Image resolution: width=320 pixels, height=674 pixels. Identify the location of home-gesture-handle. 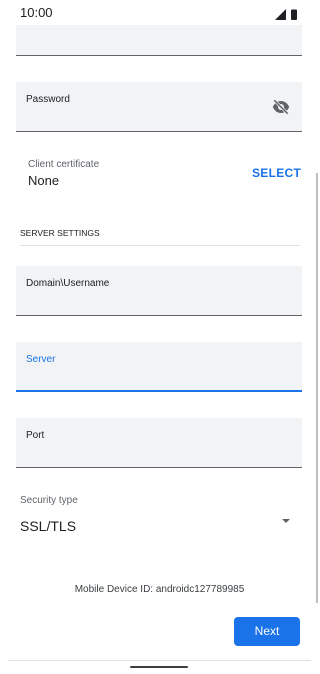
(159, 667).